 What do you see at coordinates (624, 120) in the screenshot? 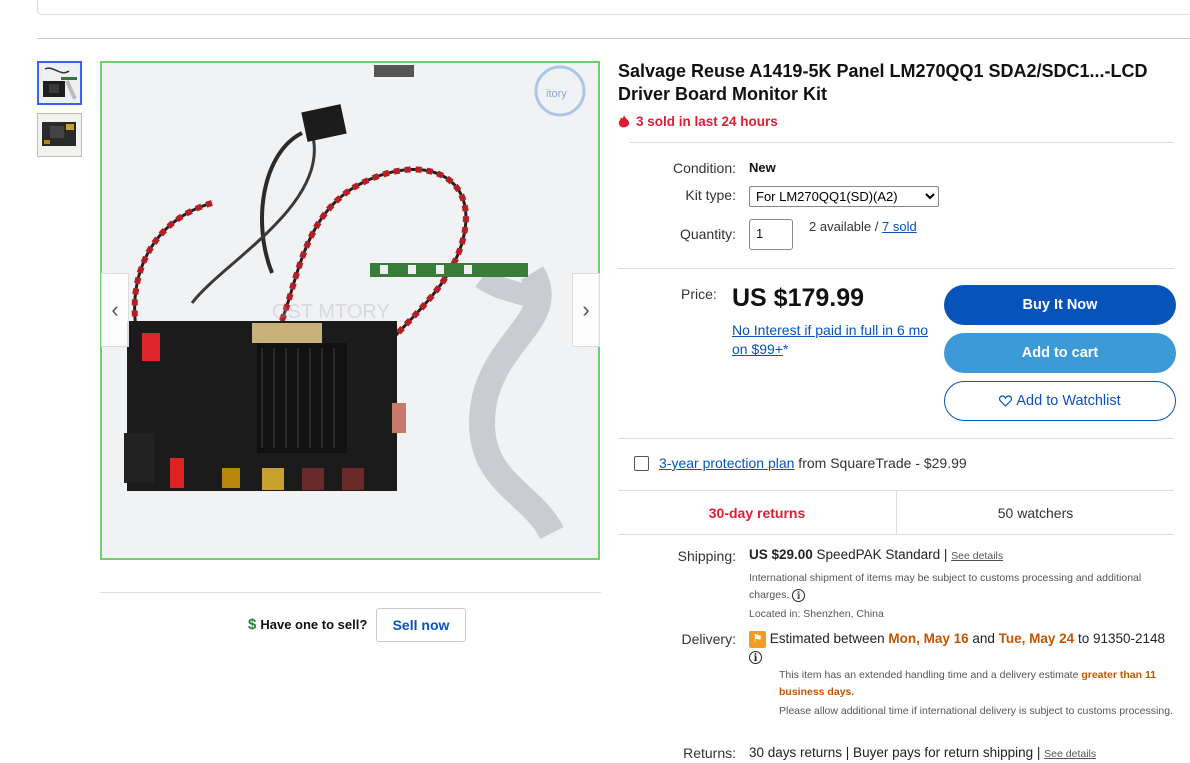
I see `fire-icon` at bounding box center [624, 120].